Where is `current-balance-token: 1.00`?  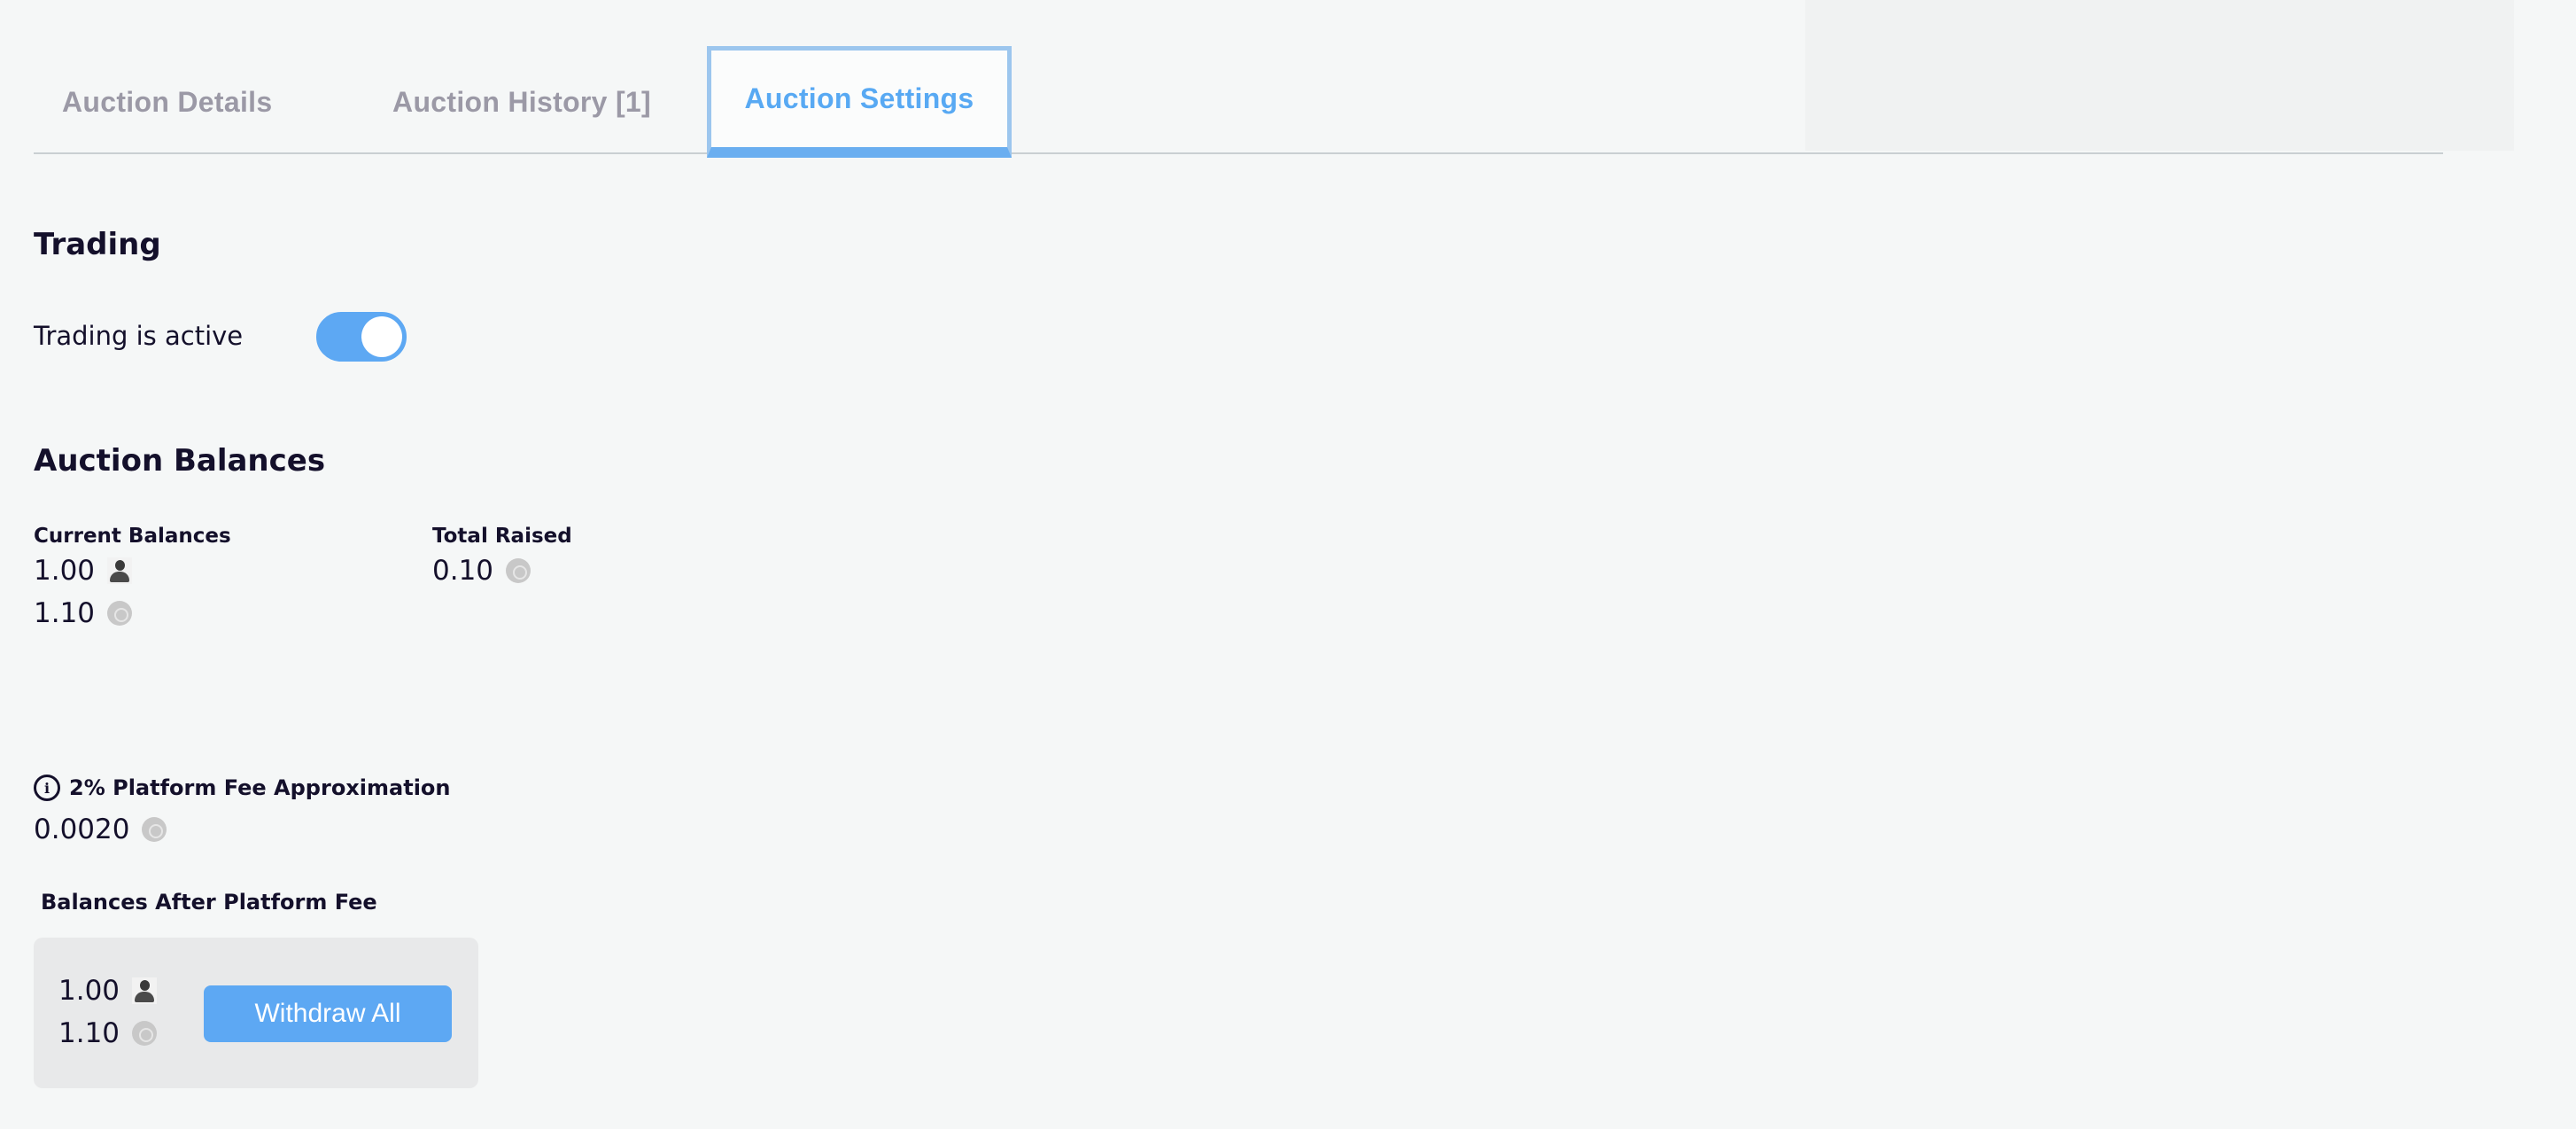
current-balance-token: 1.00 is located at coordinates (83, 571).